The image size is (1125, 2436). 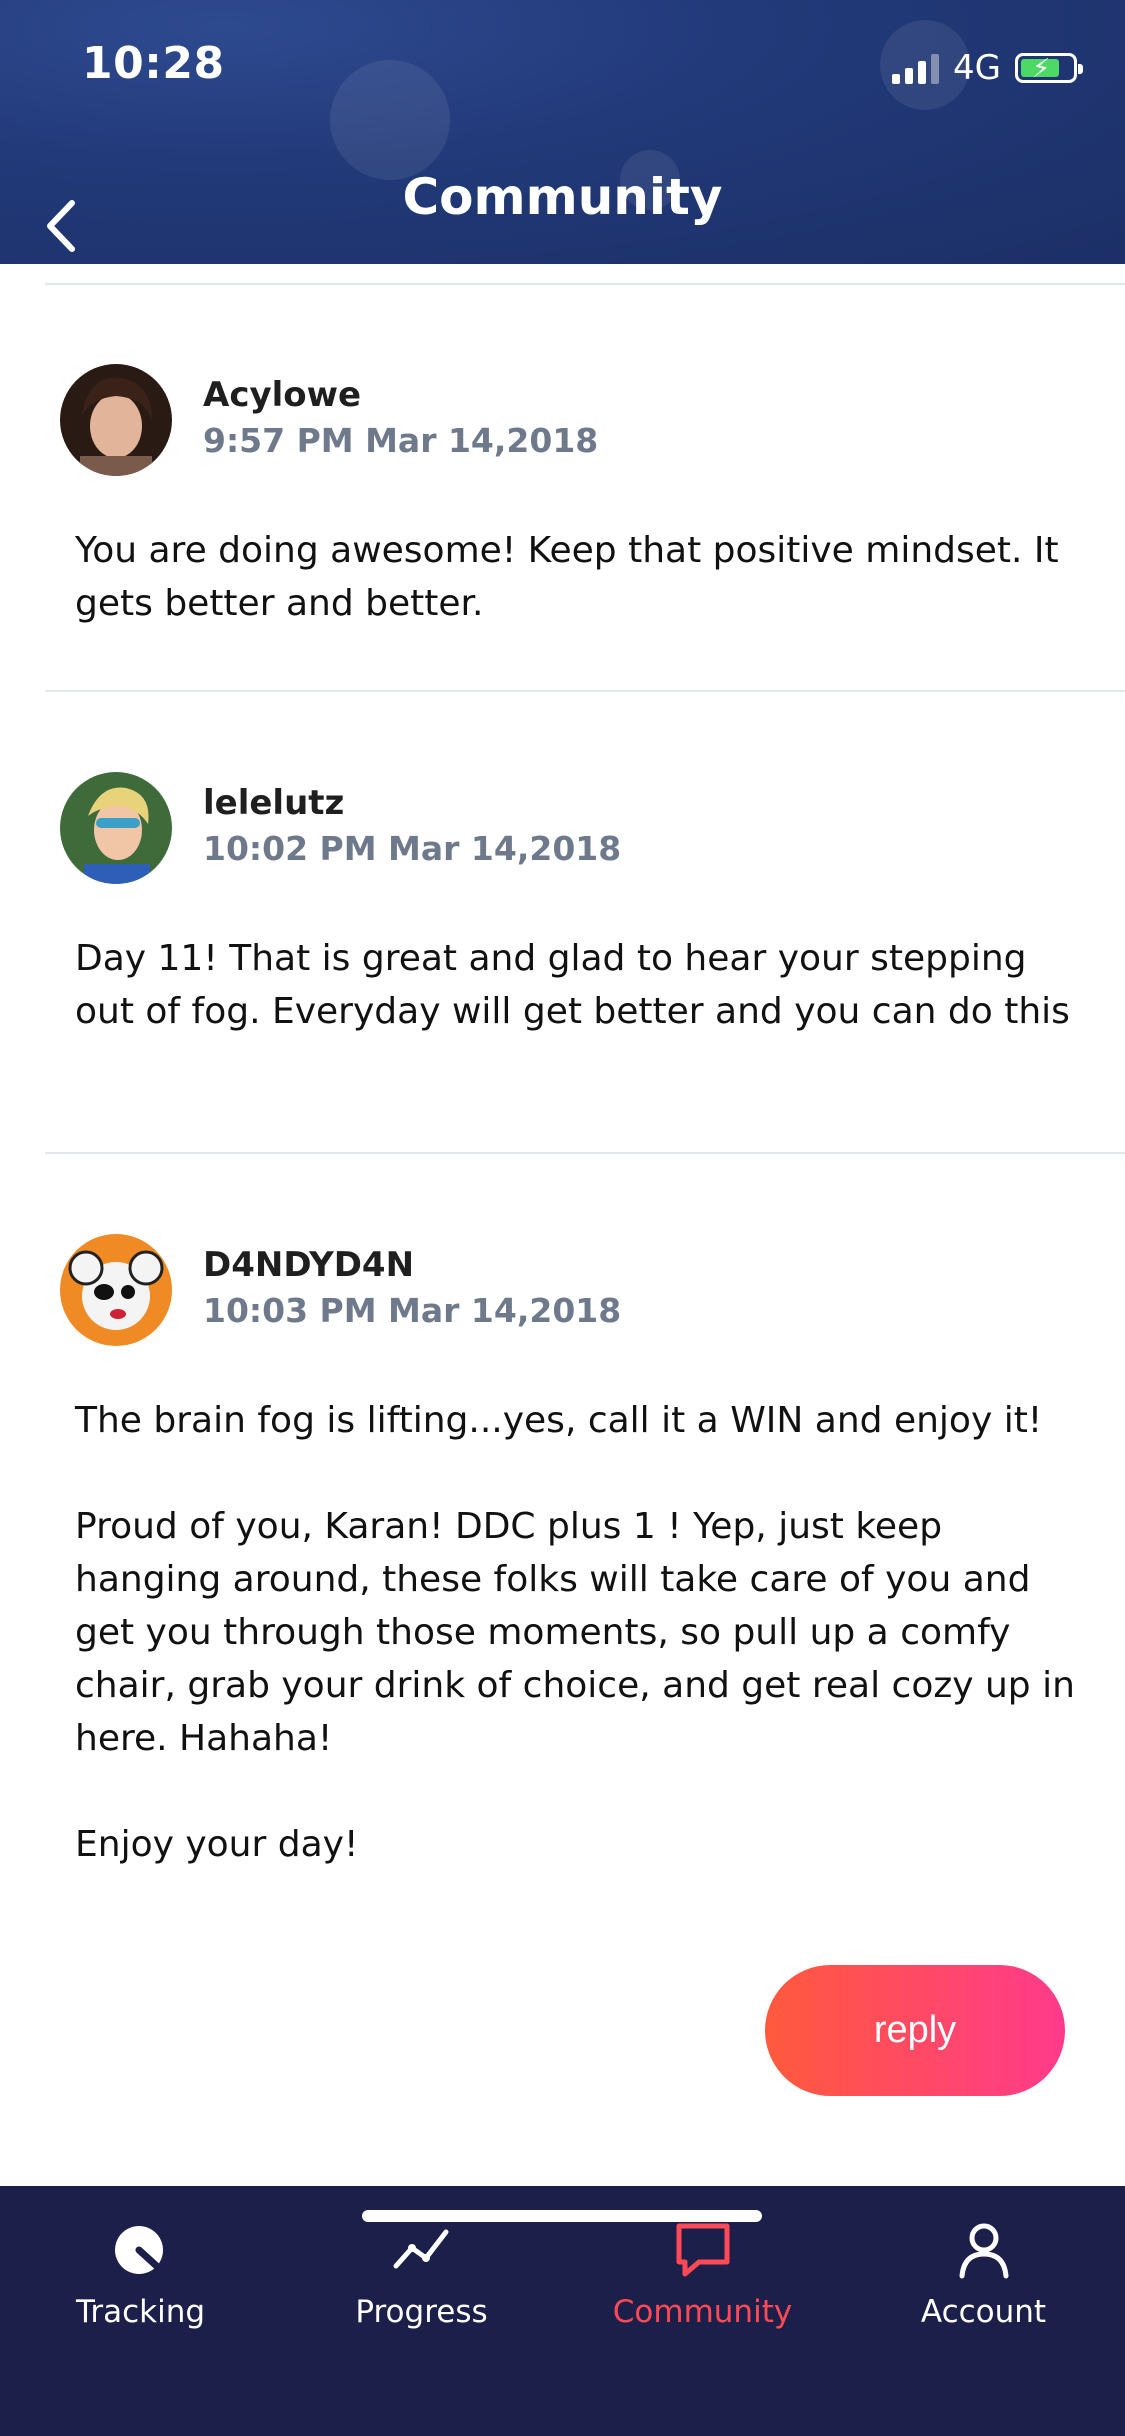 What do you see at coordinates (562, 197) in the screenshot?
I see `page-title: Community` at bounding box center [562, 197].